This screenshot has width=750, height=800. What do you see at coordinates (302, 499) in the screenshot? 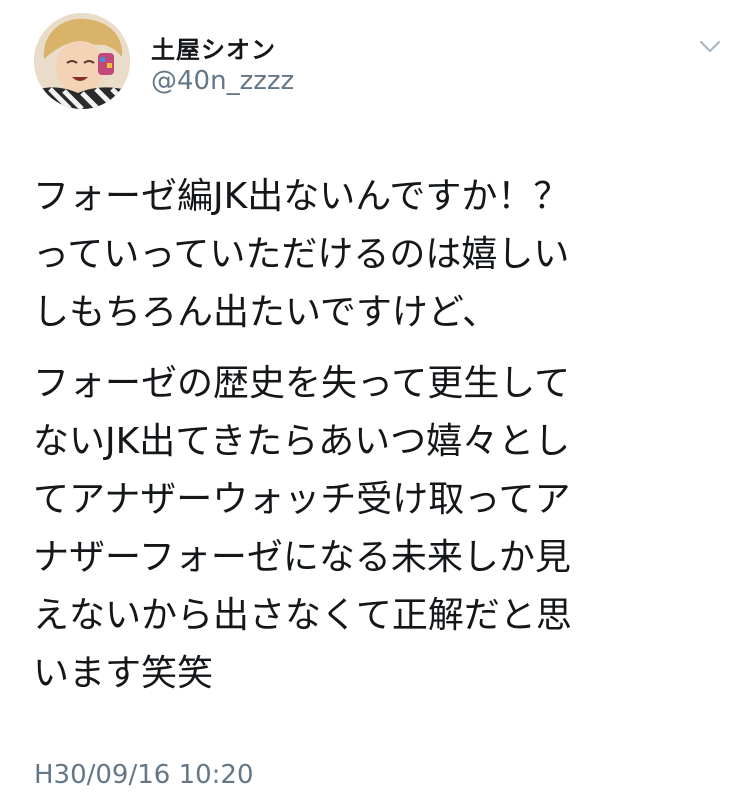
I see `tweet-line: てアナザーウォッチ受け取ってア` at bounding box center [302, 499].